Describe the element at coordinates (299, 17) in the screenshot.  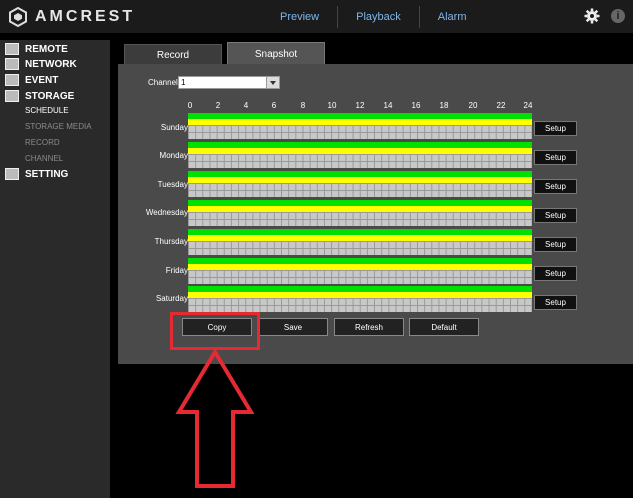
I see `nav-preview: Preview` at that location.